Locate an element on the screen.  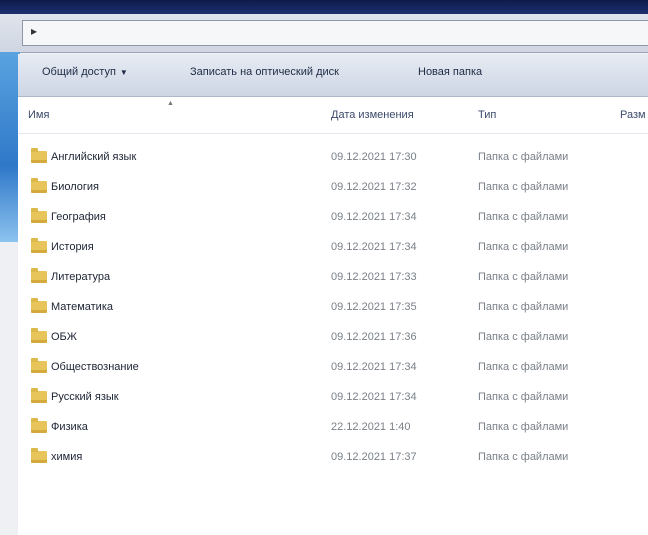
file-name: Литература is located at coordinates (81, 277).